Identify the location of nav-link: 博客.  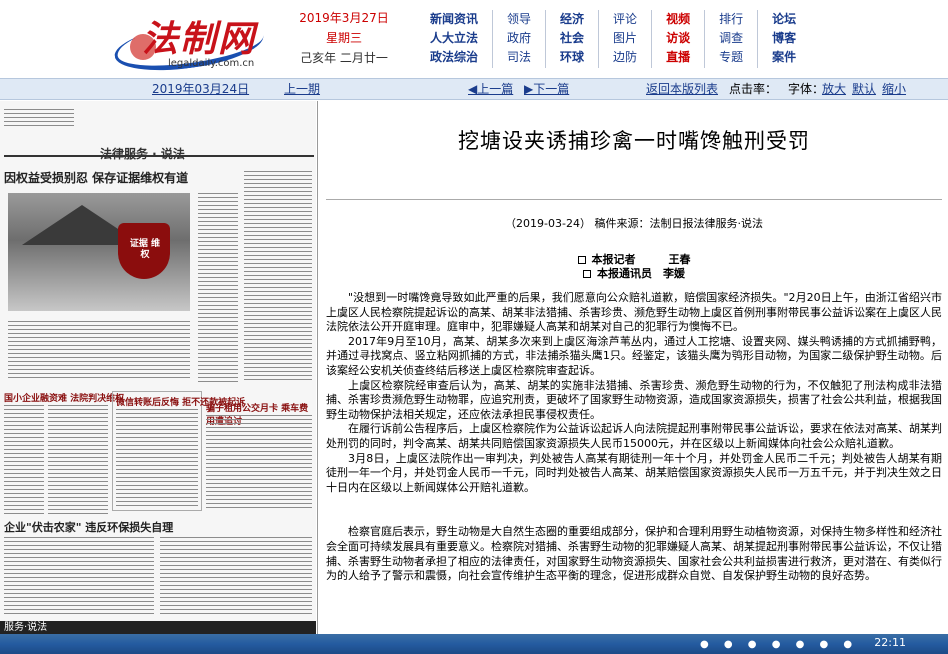
(784, 38).